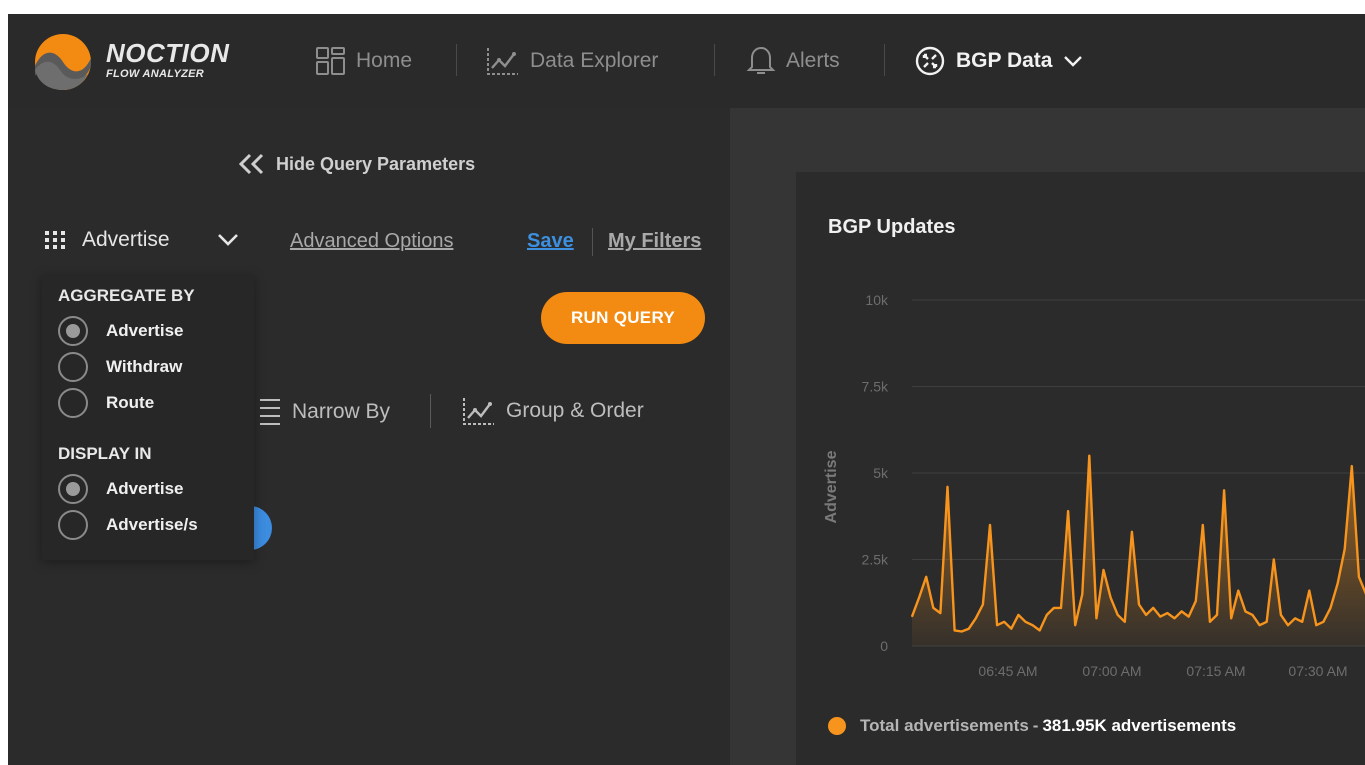 Image resolution: width=1365 pixels, height=765 pixels. What do you see at coordinates (877, 300) in the screenshot?
I see `y-tick-label: 10k` at bounding box center [877, 300].